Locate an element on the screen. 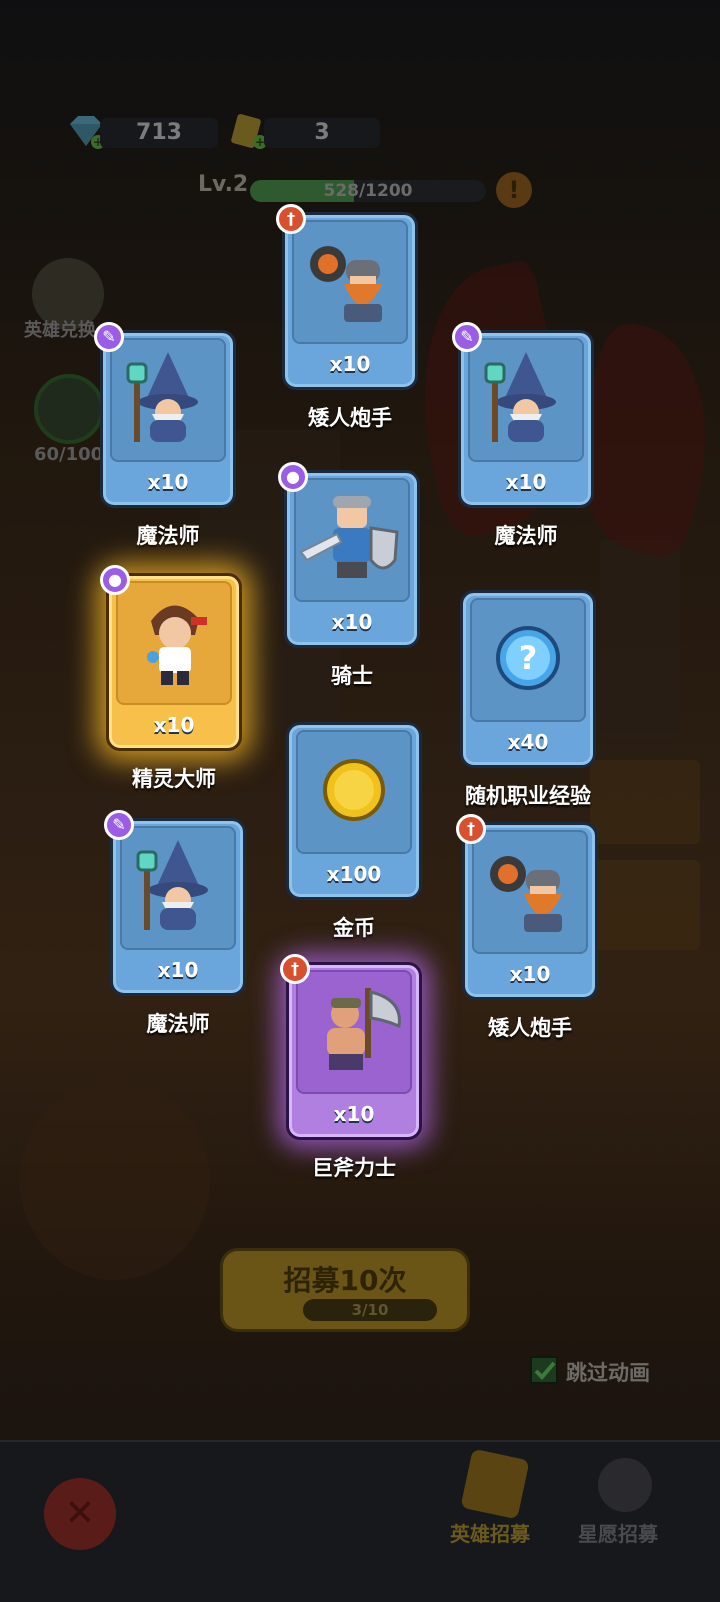  star-progress-label: 60/100 is located at coordinates (69, 454).